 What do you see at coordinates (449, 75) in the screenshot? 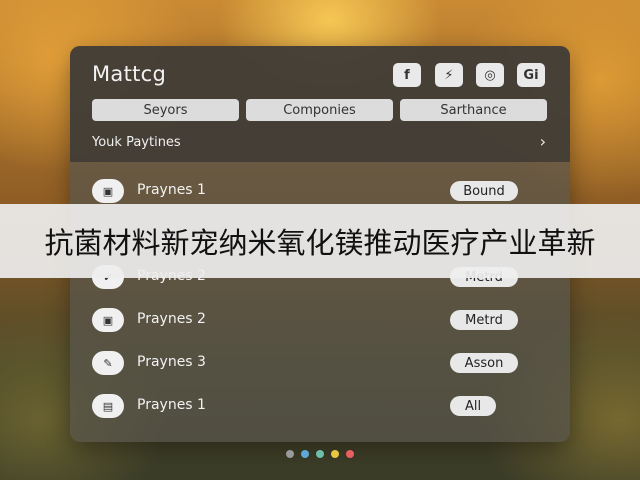
I see `bolt-icon: ⚡` at bounding box center [449, 75].